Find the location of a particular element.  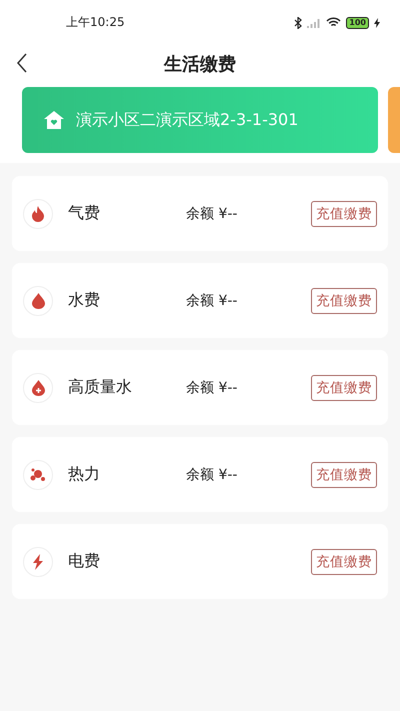

utility-name: 热力 is located at coordinates (84, 474).